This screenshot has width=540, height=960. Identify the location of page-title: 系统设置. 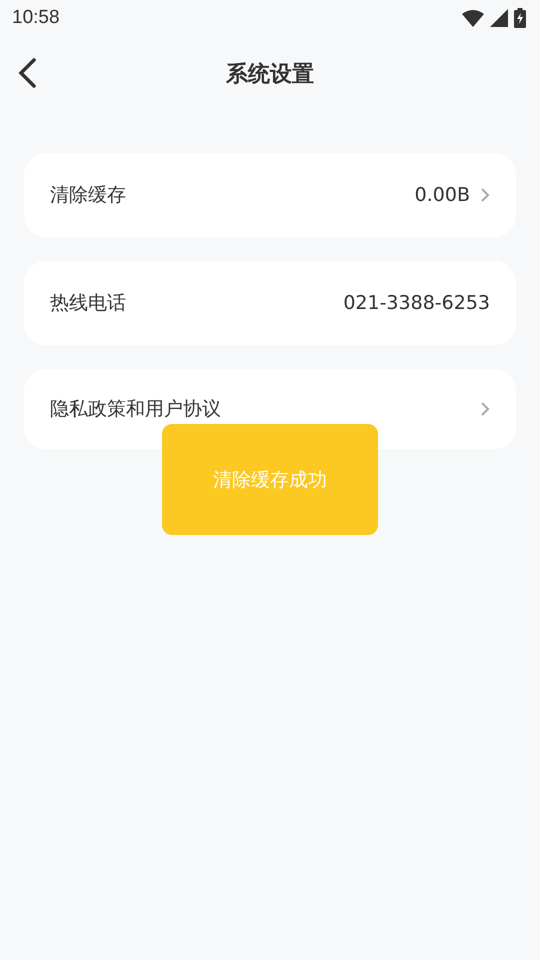
(270, 75).